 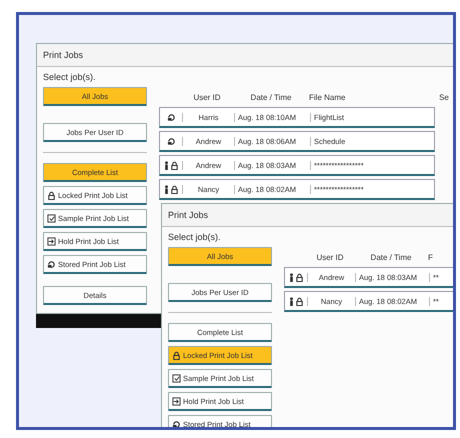 I want to click on column-header: Se, so click(x=444, y=97).